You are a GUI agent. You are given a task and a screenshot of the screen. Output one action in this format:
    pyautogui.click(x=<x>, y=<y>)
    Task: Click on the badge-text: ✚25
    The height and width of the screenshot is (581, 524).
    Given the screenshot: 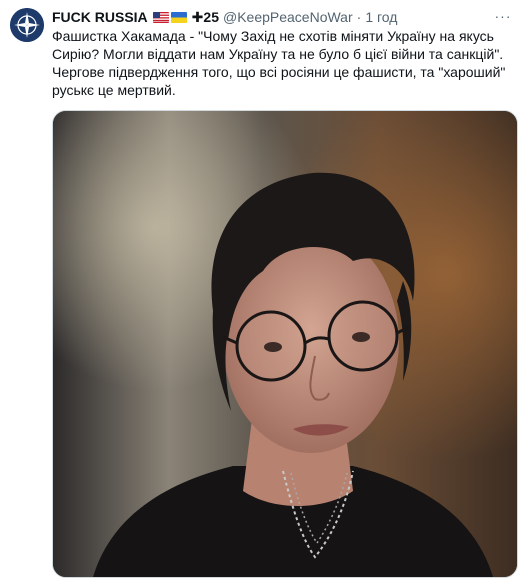 What is the action you would take?
    pyautogui.click(x=205, y=16)
    